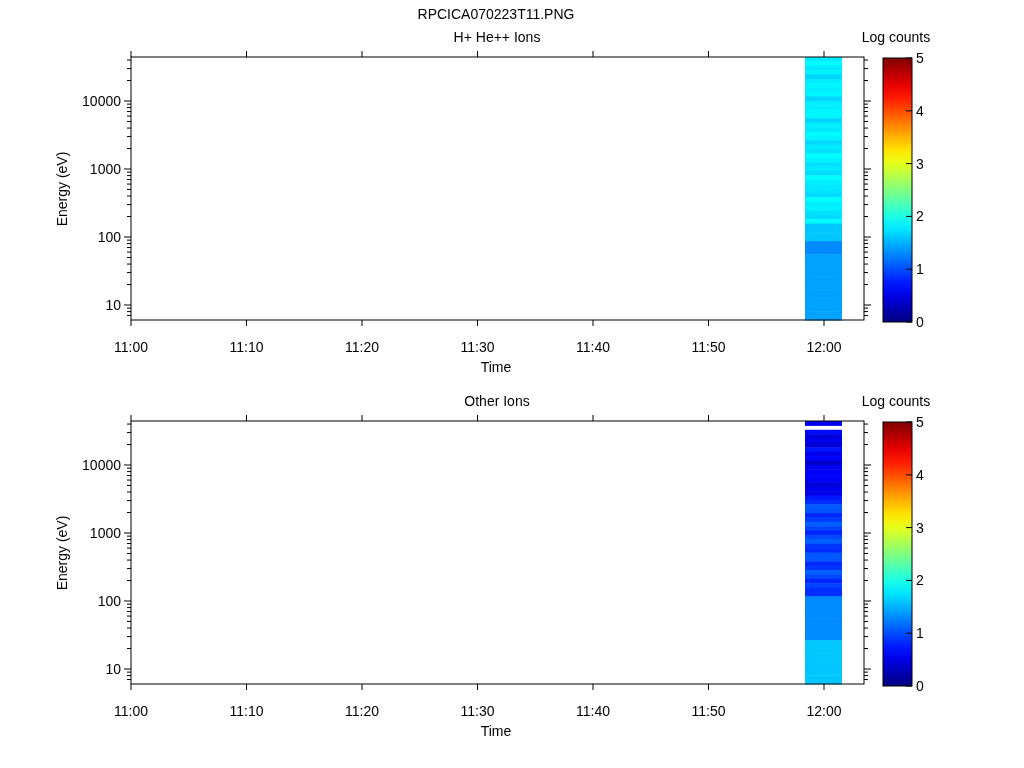 This screenshot has height=768, width=1024. Describe the element at coordinates (497, 401) in the screenshot. I see `panel-title: Other Ions` at that location.